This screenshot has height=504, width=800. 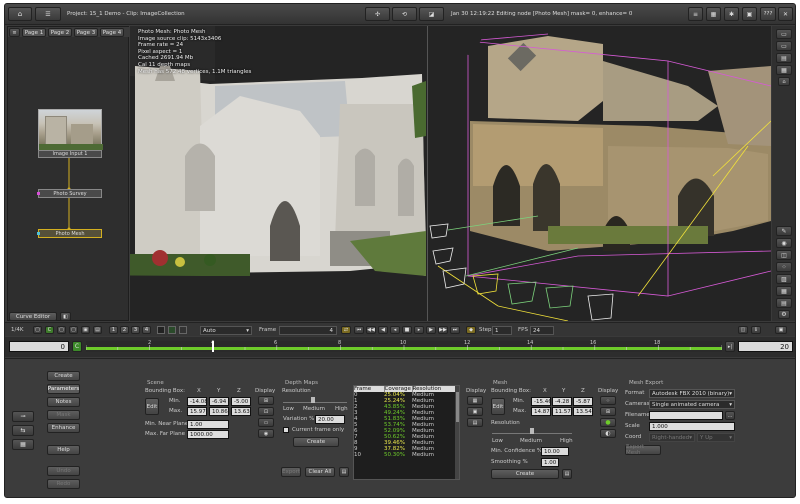 What do you see at coordinates (784, 70) in the screenshot?
I see `layout-quad-icon: ▦` at bounding box center [784, 70].